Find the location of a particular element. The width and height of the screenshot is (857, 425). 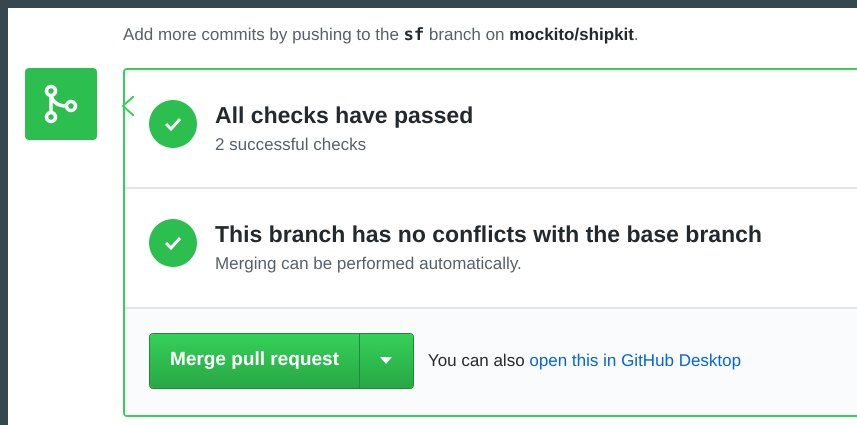

desktop-hint: You can also open this in GitHub Desktop is located at coordinates (585, 361).